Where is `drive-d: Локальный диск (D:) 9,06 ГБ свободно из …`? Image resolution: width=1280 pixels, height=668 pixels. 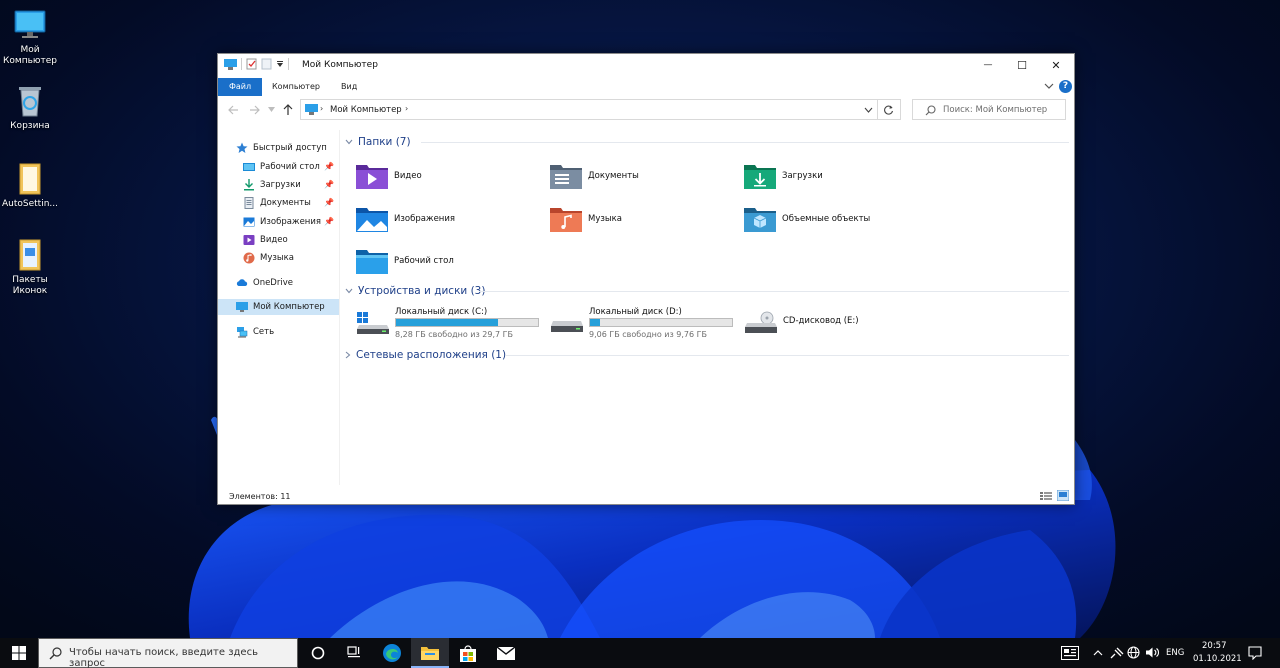
drive-d: Локальный диск (D:) 9,06 ГБ свободно из … is located at coordinates (646, 322).